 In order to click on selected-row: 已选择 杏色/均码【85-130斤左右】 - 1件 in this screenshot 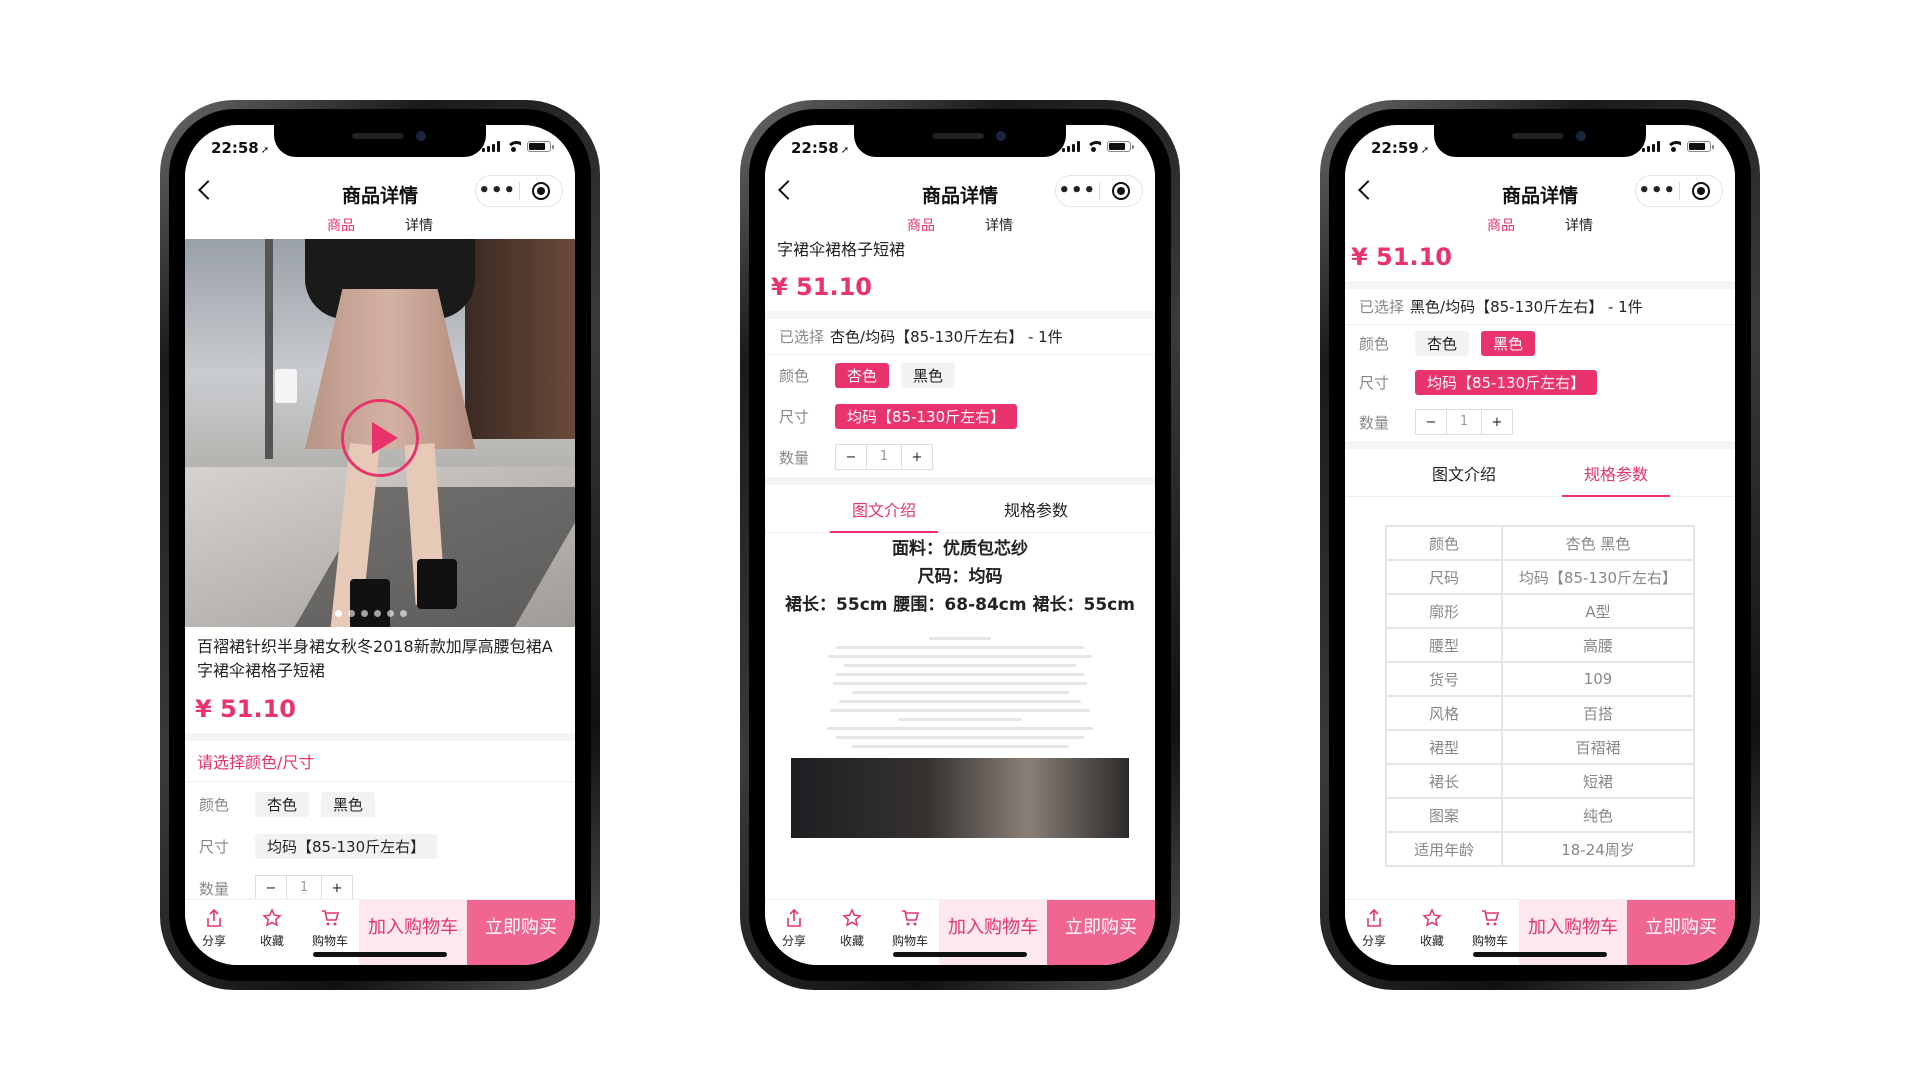, I will do `click(960, 337)`.